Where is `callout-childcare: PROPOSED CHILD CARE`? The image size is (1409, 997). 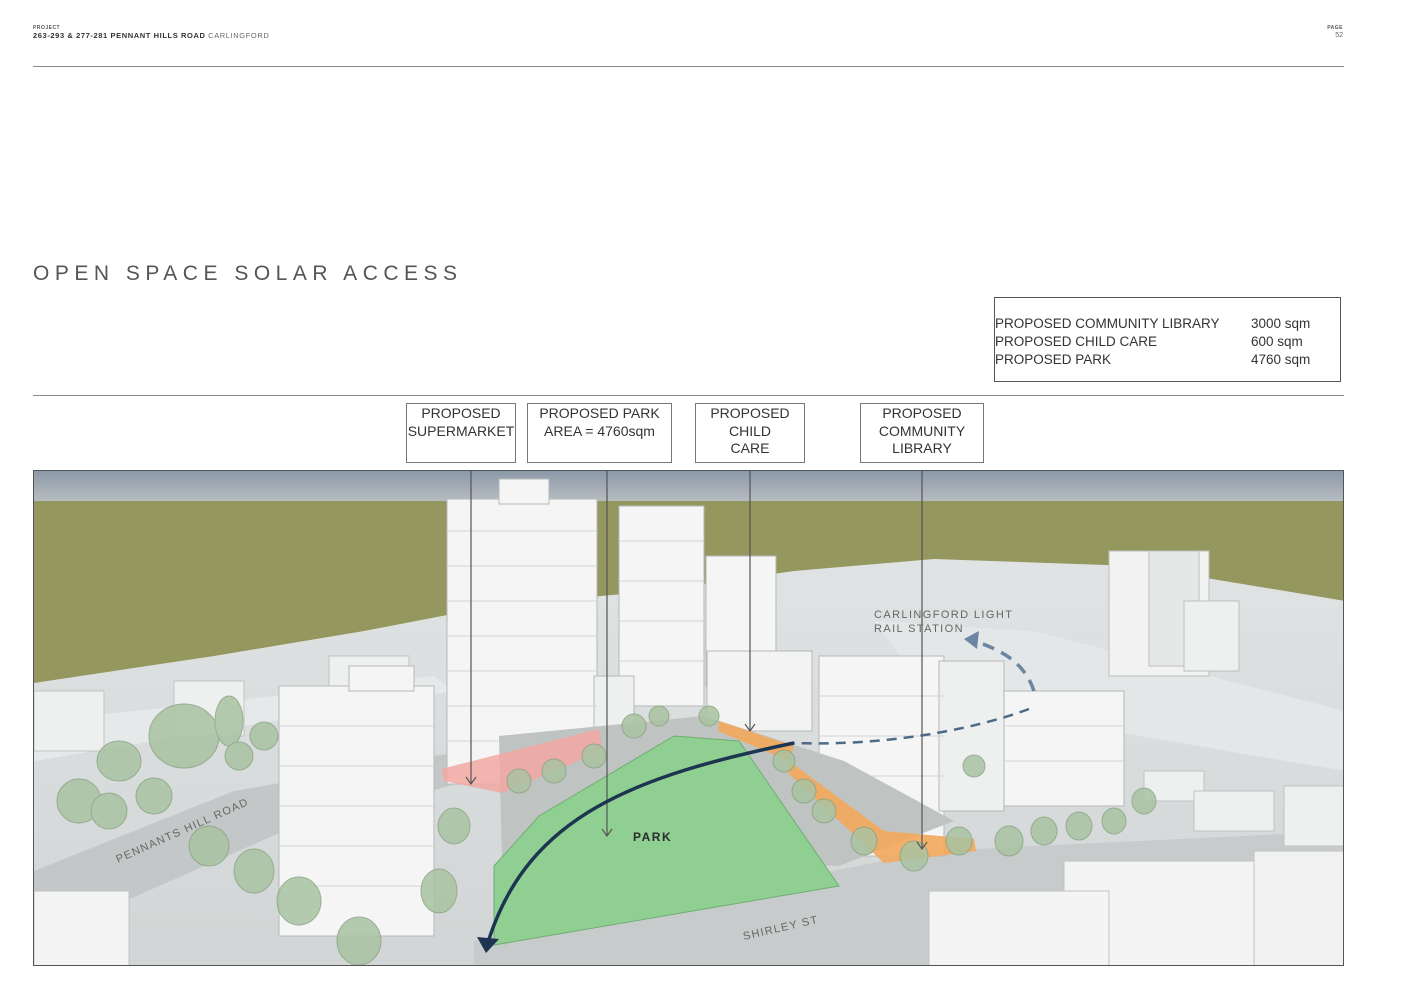 callout-childcare: PROPOSED CHILD CARE is located at coordinates (750, 433).